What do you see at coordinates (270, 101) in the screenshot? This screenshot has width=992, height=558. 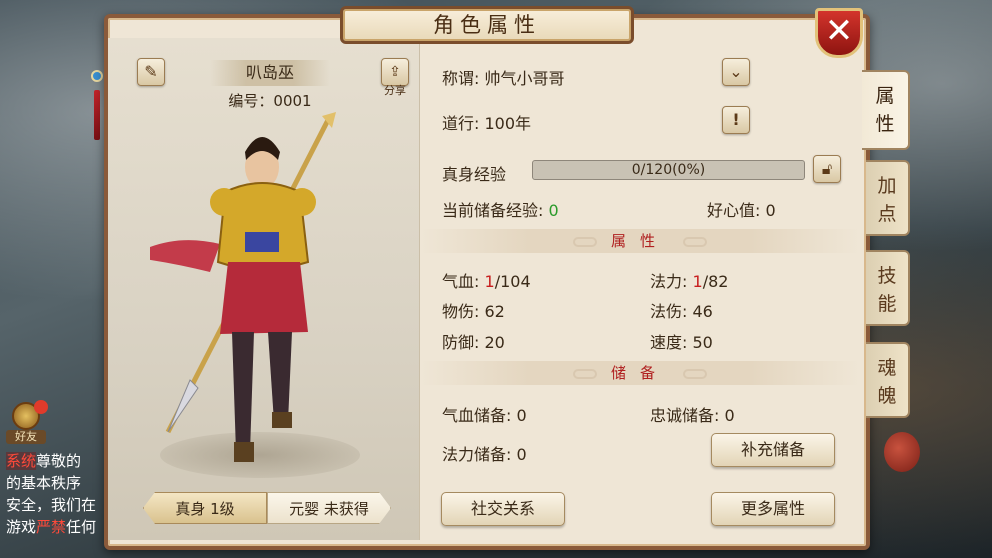 I see `character-id: 编号：0001` at bounding box center [270, 101].